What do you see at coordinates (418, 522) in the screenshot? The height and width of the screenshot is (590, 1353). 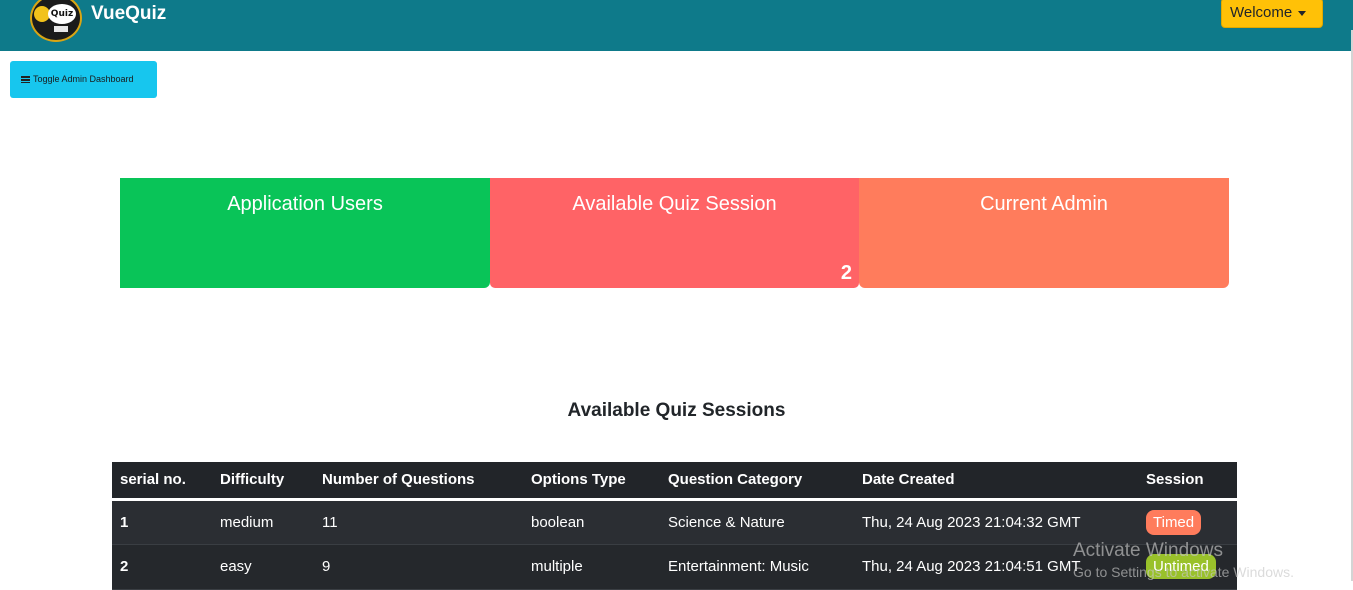 I see `questions-cell: 11` at bounding box center [418, 522].